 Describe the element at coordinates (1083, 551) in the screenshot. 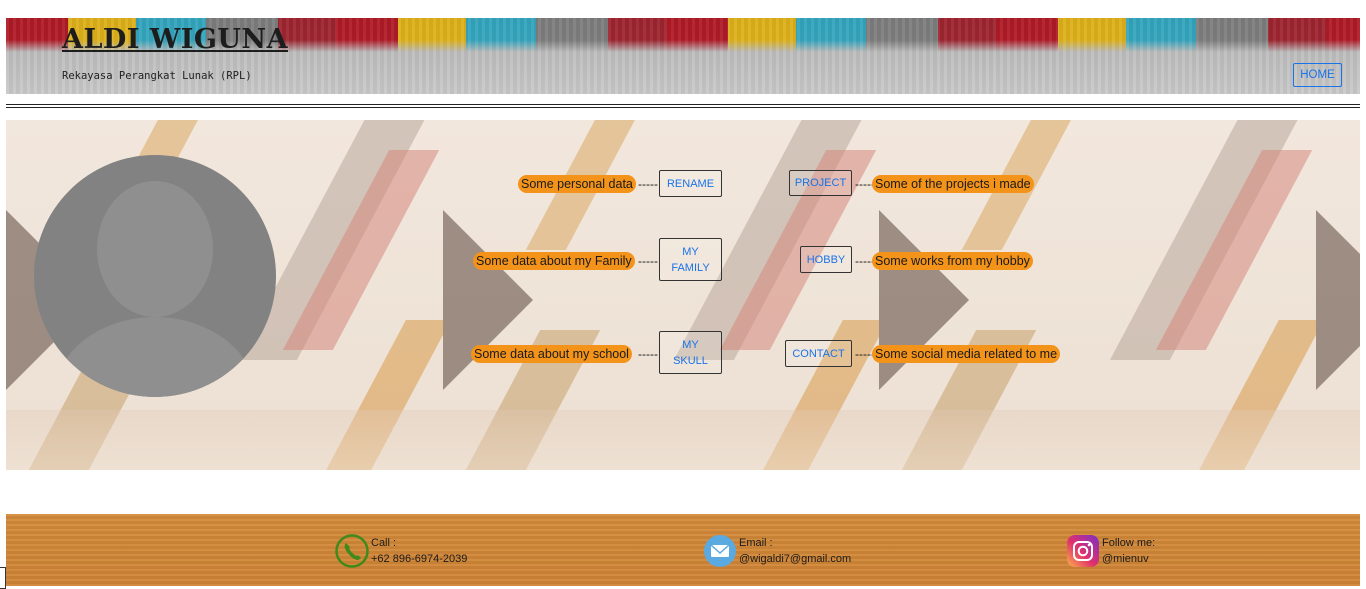

I see `instagram-icon` at that location.